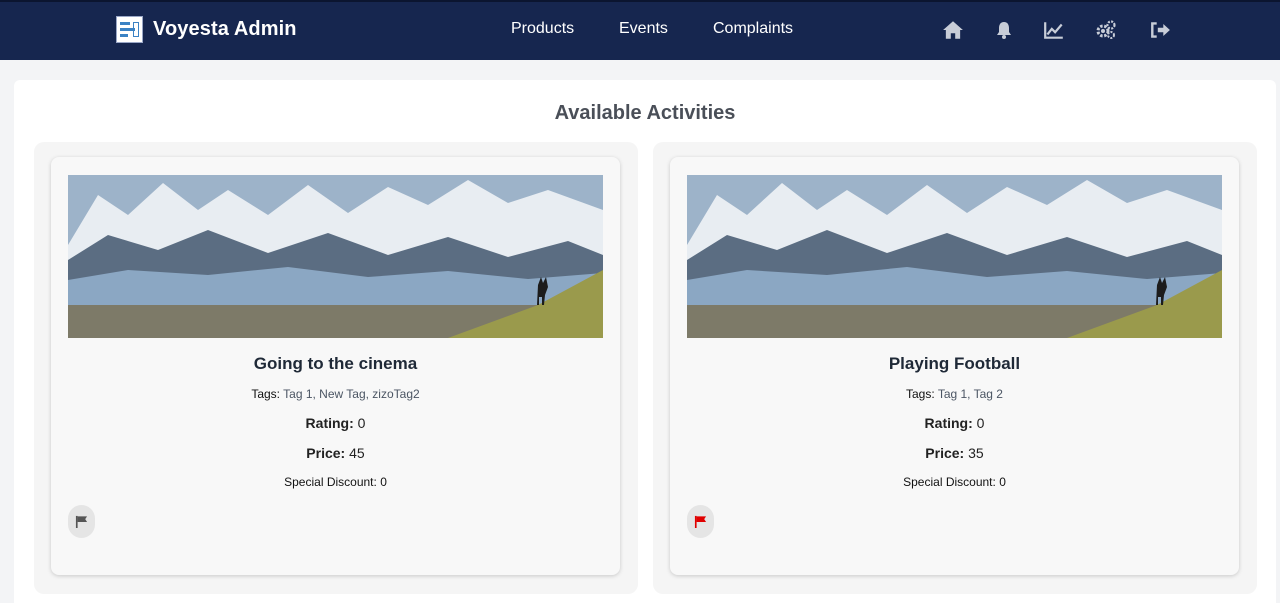 The width and height of the screenshot is (1280, 603). I want to click on activity-tags: Tags: Tag 1, New Tag, zizoTag2, so click(335, 394).